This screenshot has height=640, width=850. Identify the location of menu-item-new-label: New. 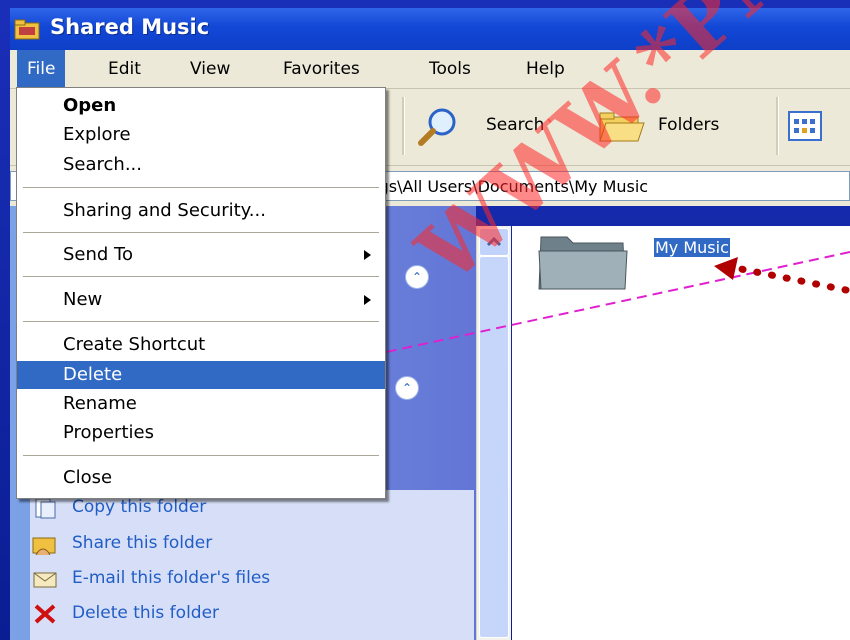
(83, 299).